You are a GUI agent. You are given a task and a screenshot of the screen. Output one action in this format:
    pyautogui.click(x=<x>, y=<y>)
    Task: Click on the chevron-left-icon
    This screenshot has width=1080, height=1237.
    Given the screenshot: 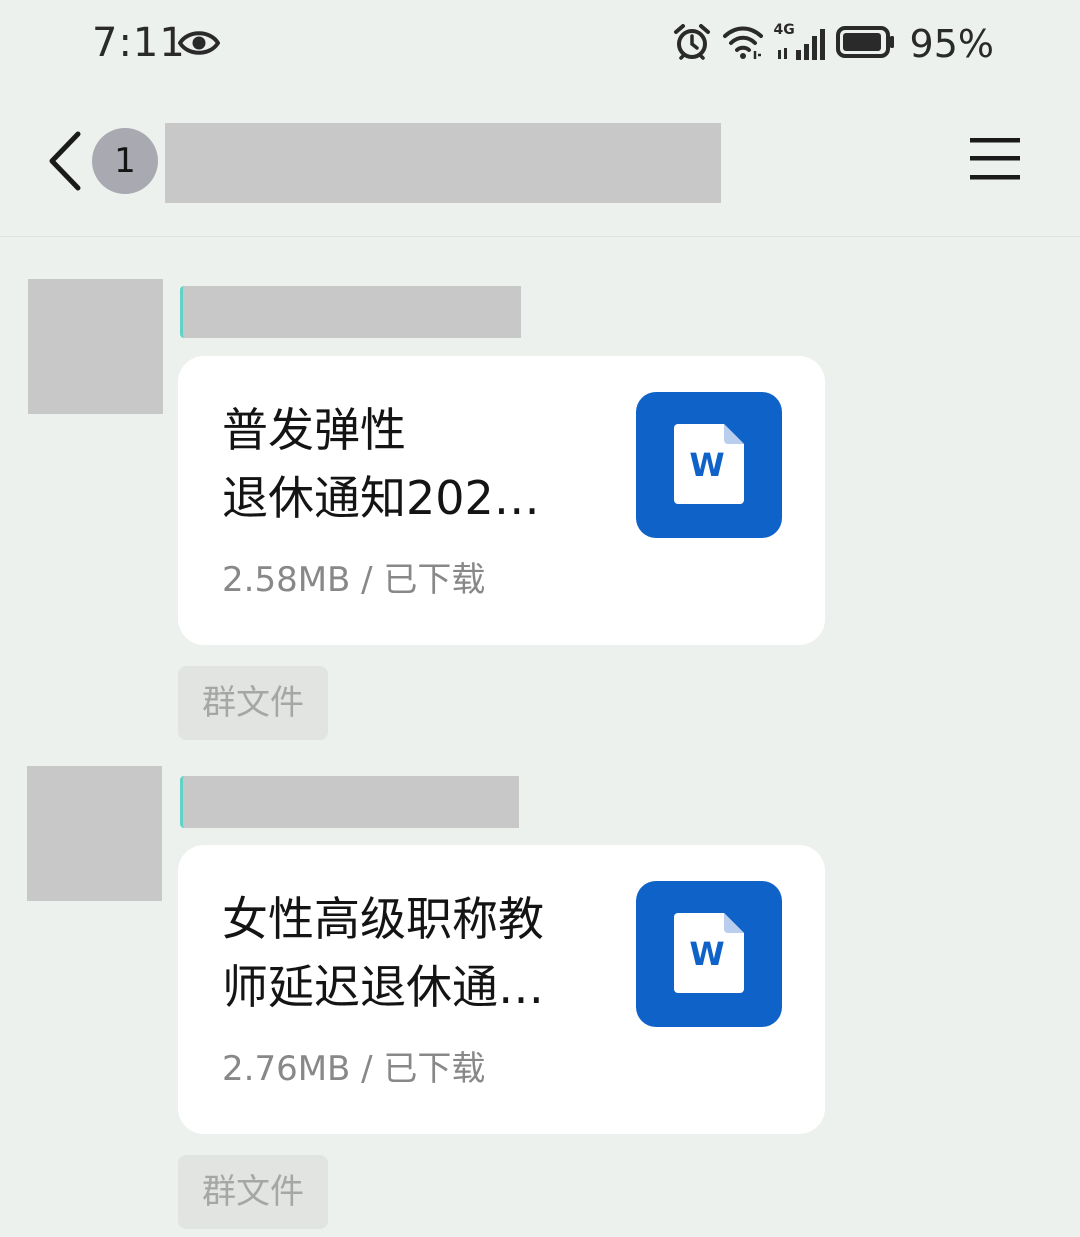 What is the action you would take?
    pyautogui.click(x=64, y=163)
    